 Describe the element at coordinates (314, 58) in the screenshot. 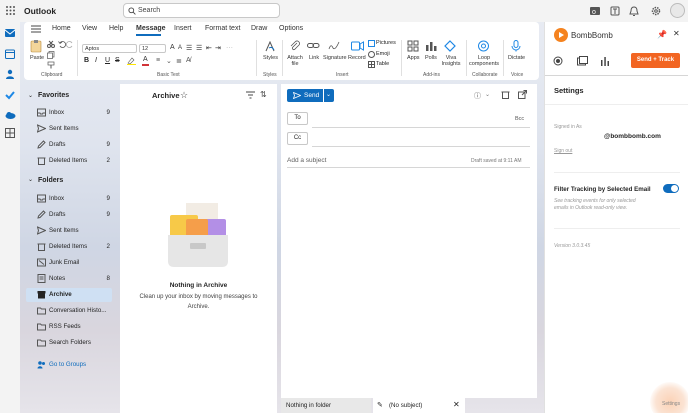

I see `link-button: Link` at that location.